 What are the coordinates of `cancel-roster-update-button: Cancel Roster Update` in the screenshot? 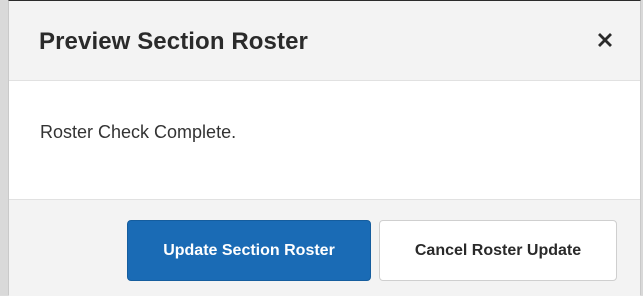 It's located at (498, 250).